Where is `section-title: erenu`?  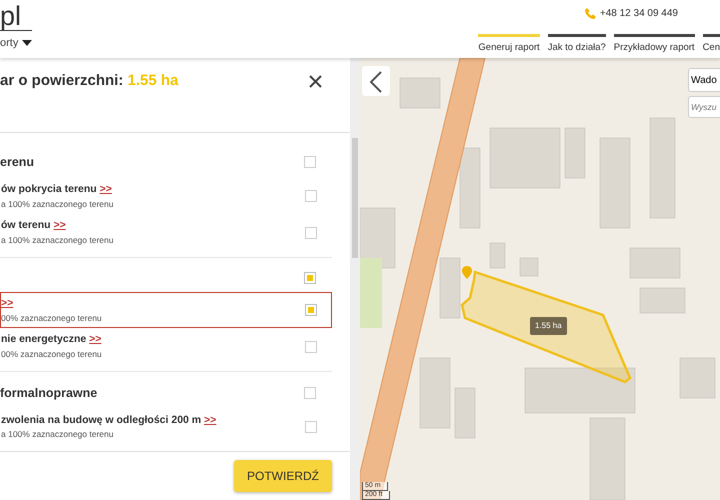 section-title: erenu is located at coordinates (17, 162).